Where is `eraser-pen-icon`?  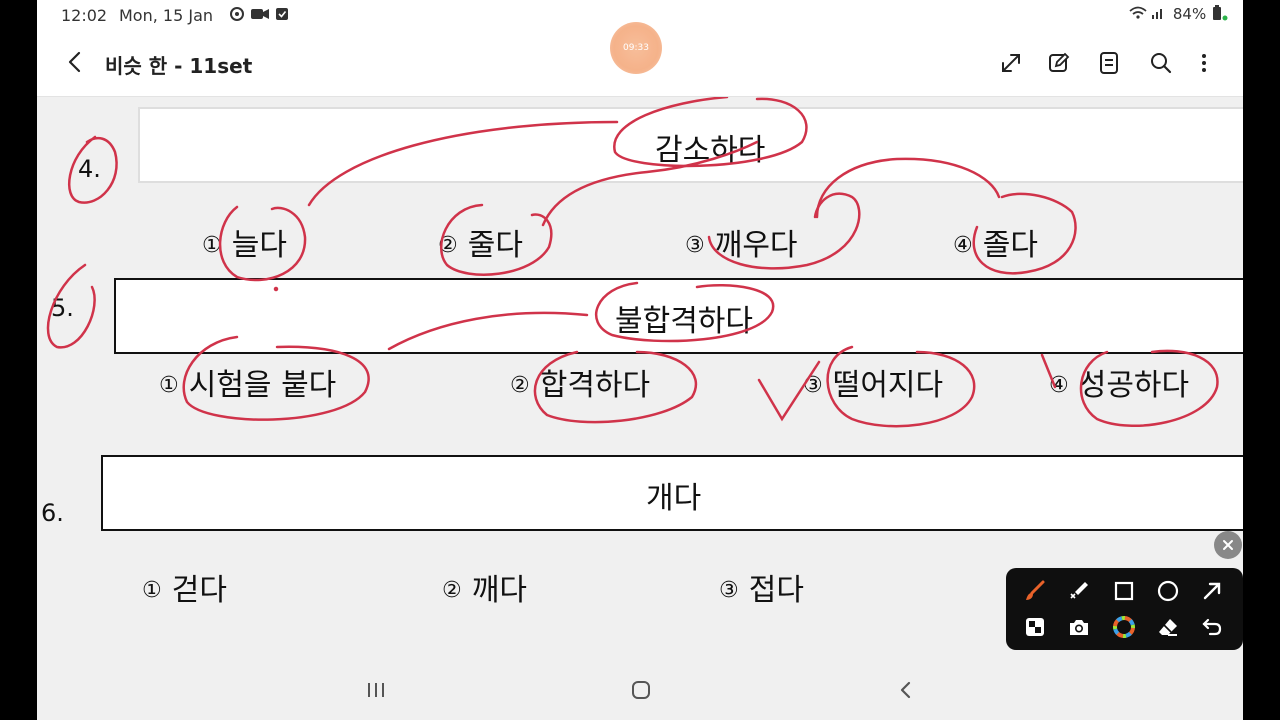
eraser-pen-icon is located at coordinates (1079, 590).